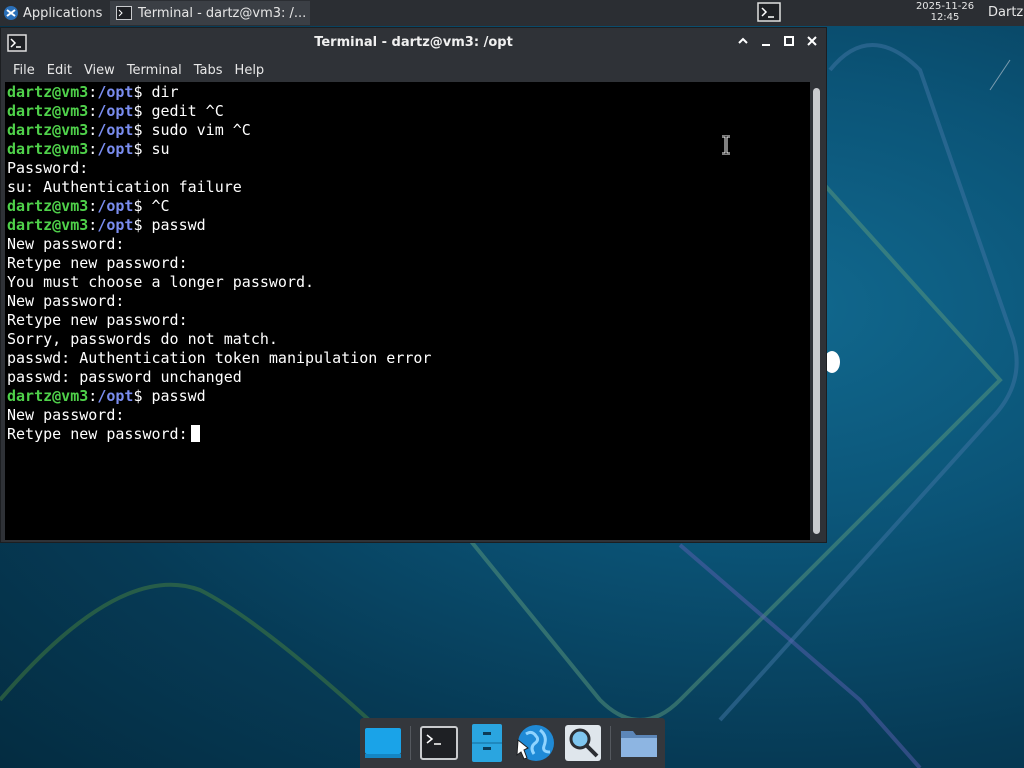  Describe the element at coordinates (24, 70) in the screenshot. I see `menu-file: File` at that location.